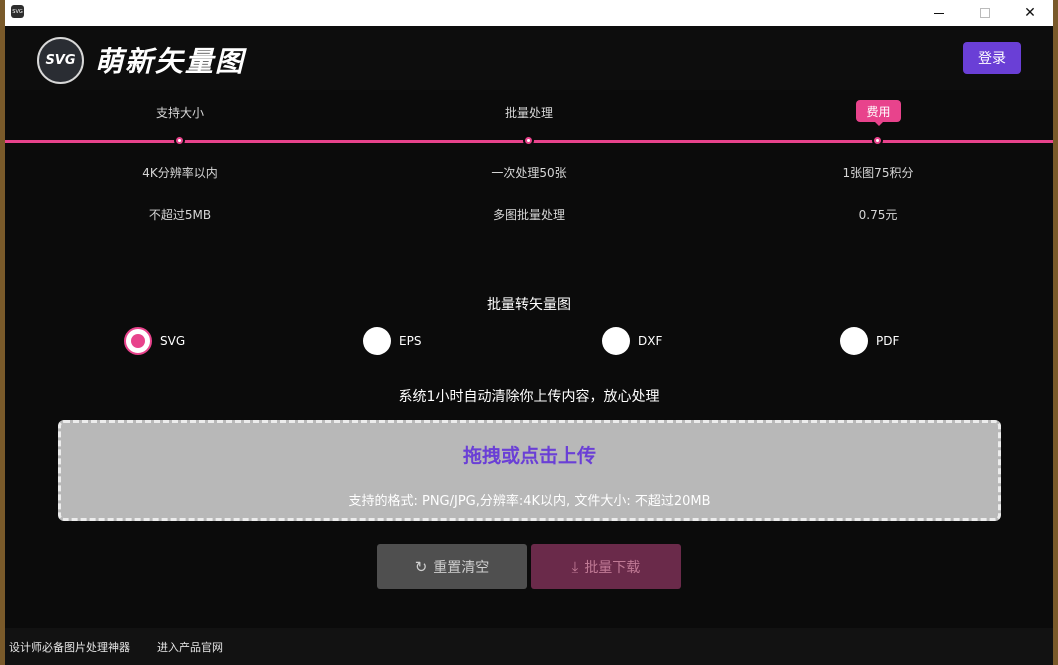 The height and width of the screenshot is (665, 1058). I want to click on upload-title: 拖拽或点击上传, so click(529, 456).